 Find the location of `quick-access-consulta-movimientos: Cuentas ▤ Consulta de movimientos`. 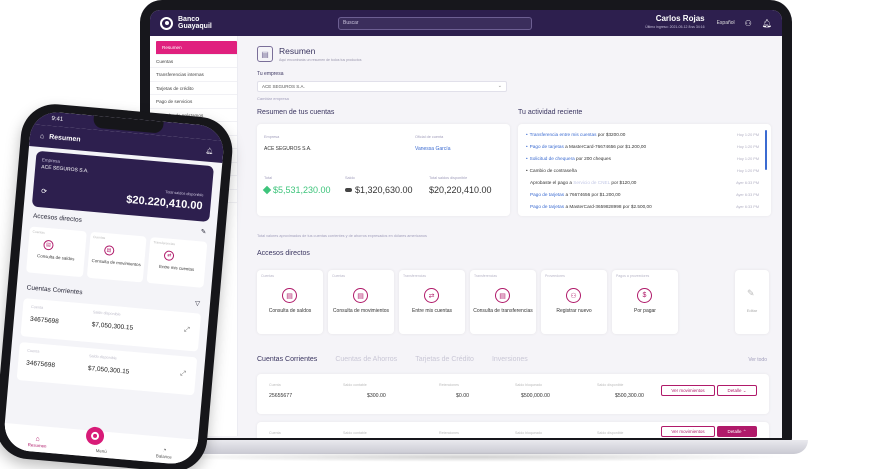

quick-access-consulta-movimientos: Cuentas ▤ Consulta de movimientos is located at coordinates (361, 302).